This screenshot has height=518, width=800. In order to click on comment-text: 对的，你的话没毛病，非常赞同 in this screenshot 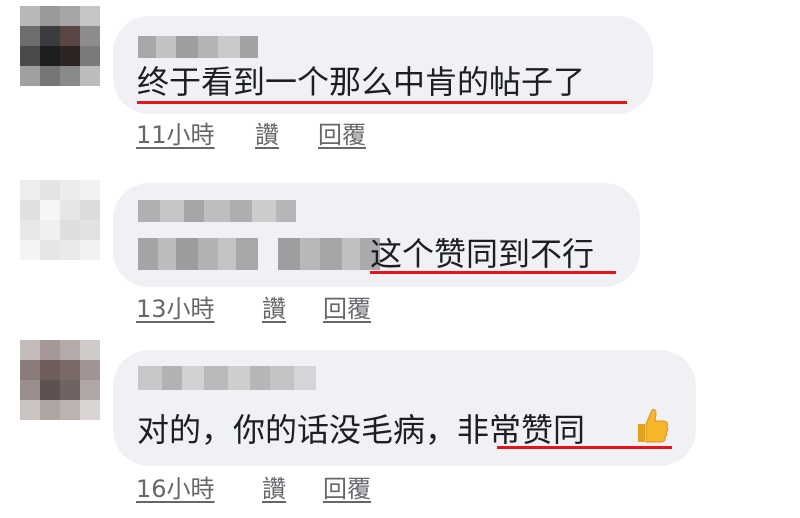, I will do `click(361, 430)`.